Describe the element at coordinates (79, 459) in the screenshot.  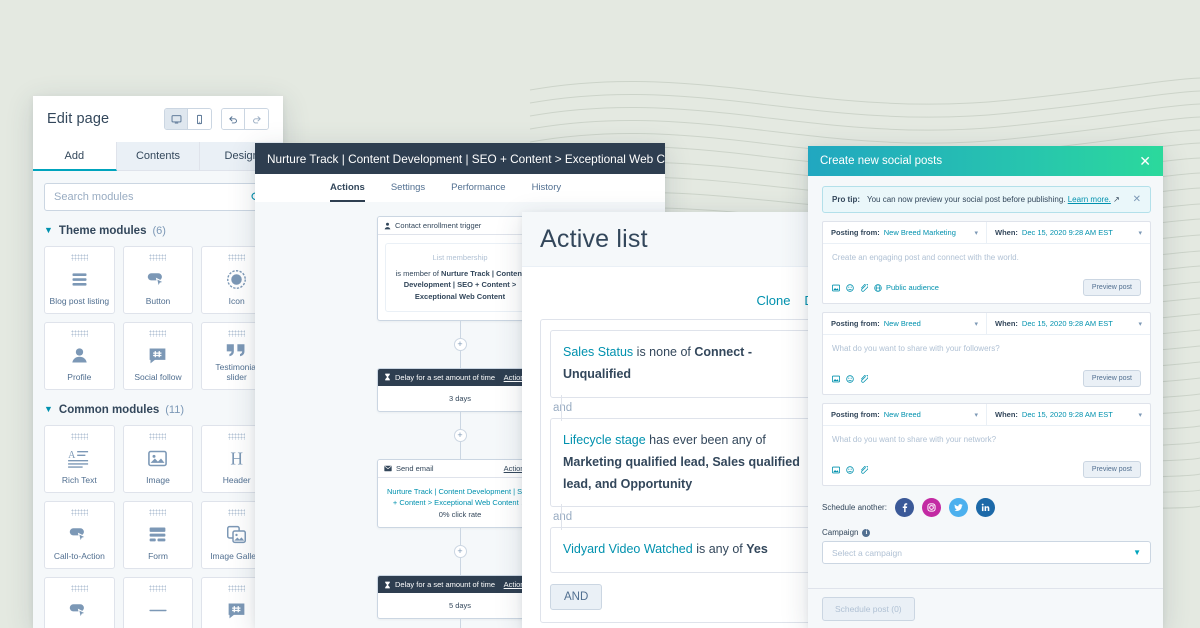
I see `module-card: A Rich Text` at that location.